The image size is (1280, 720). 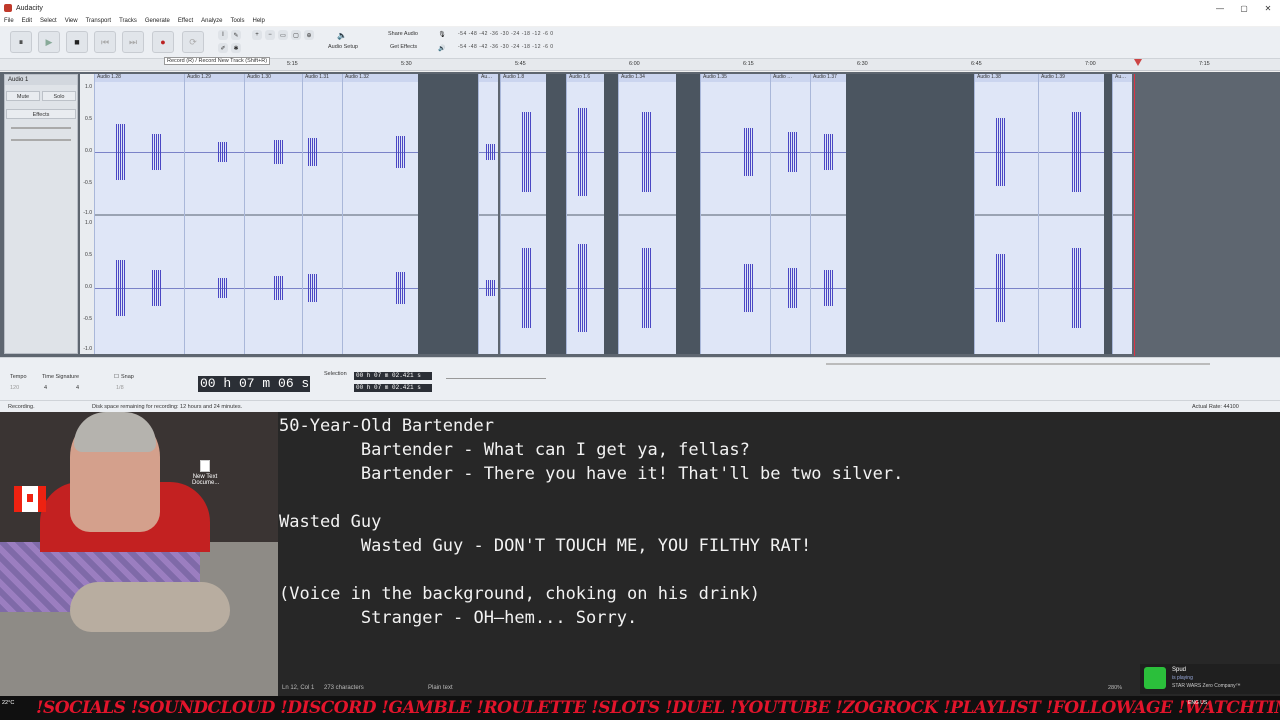 I want to click on selection-end: 00 h 07 m 02.421 s, so click(x=393, y=388).